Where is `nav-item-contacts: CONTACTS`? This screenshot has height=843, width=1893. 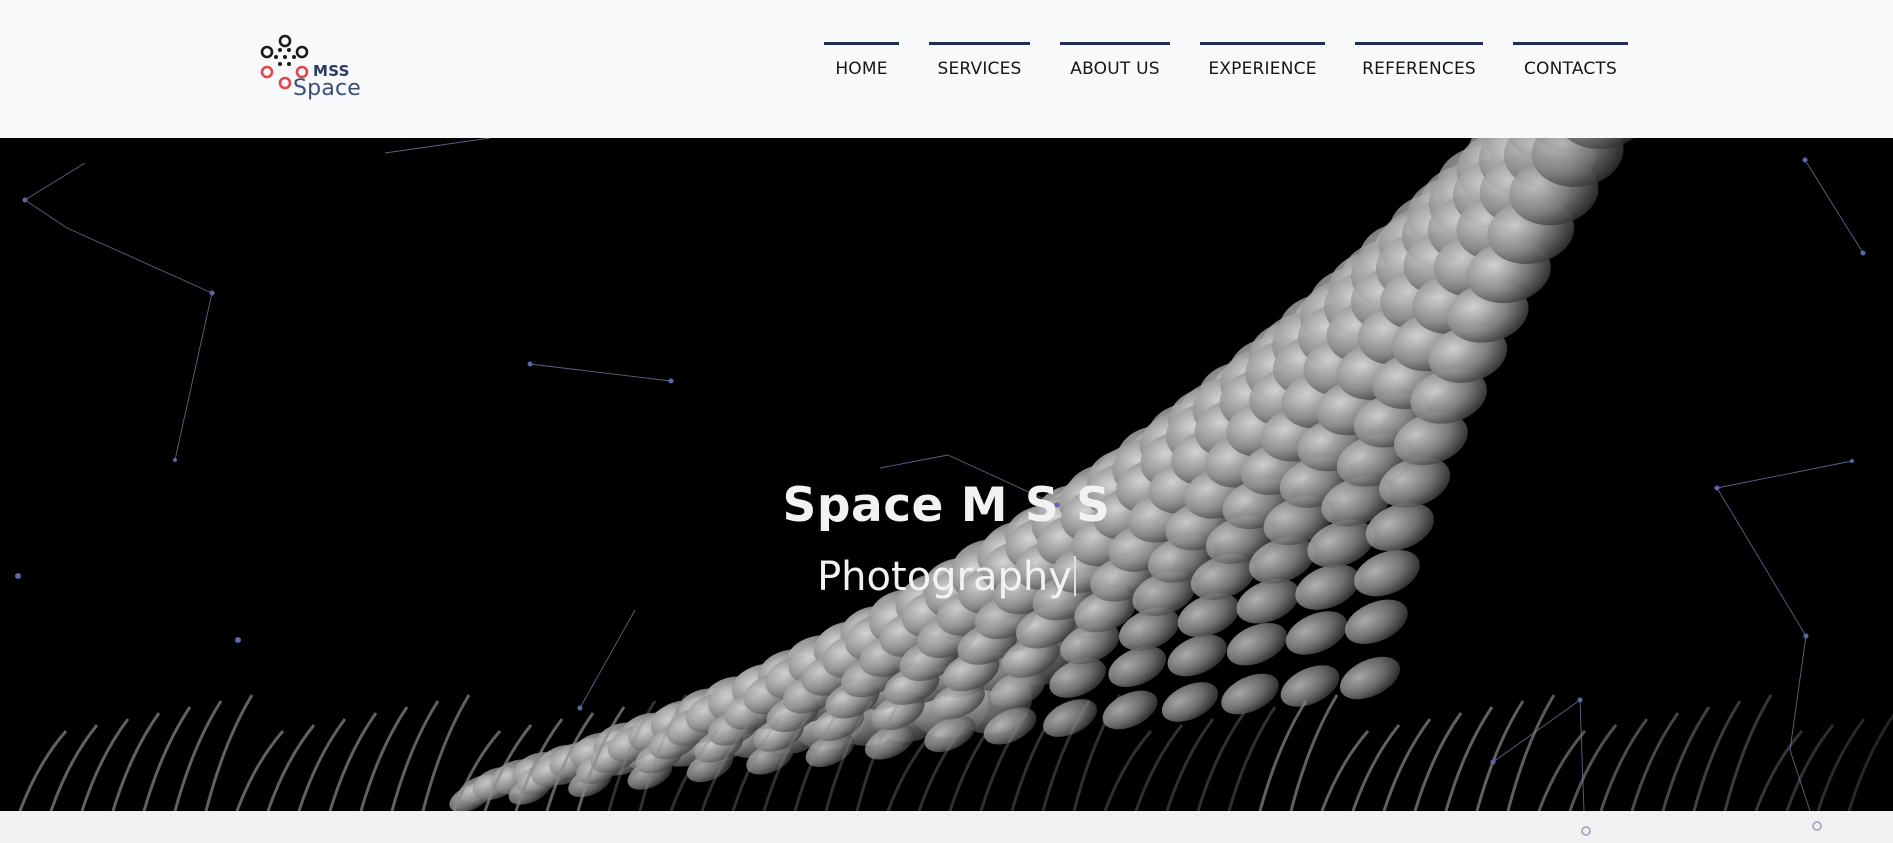 nav-item-contacts: CONTACTS is located at coordinates (1570, 62).